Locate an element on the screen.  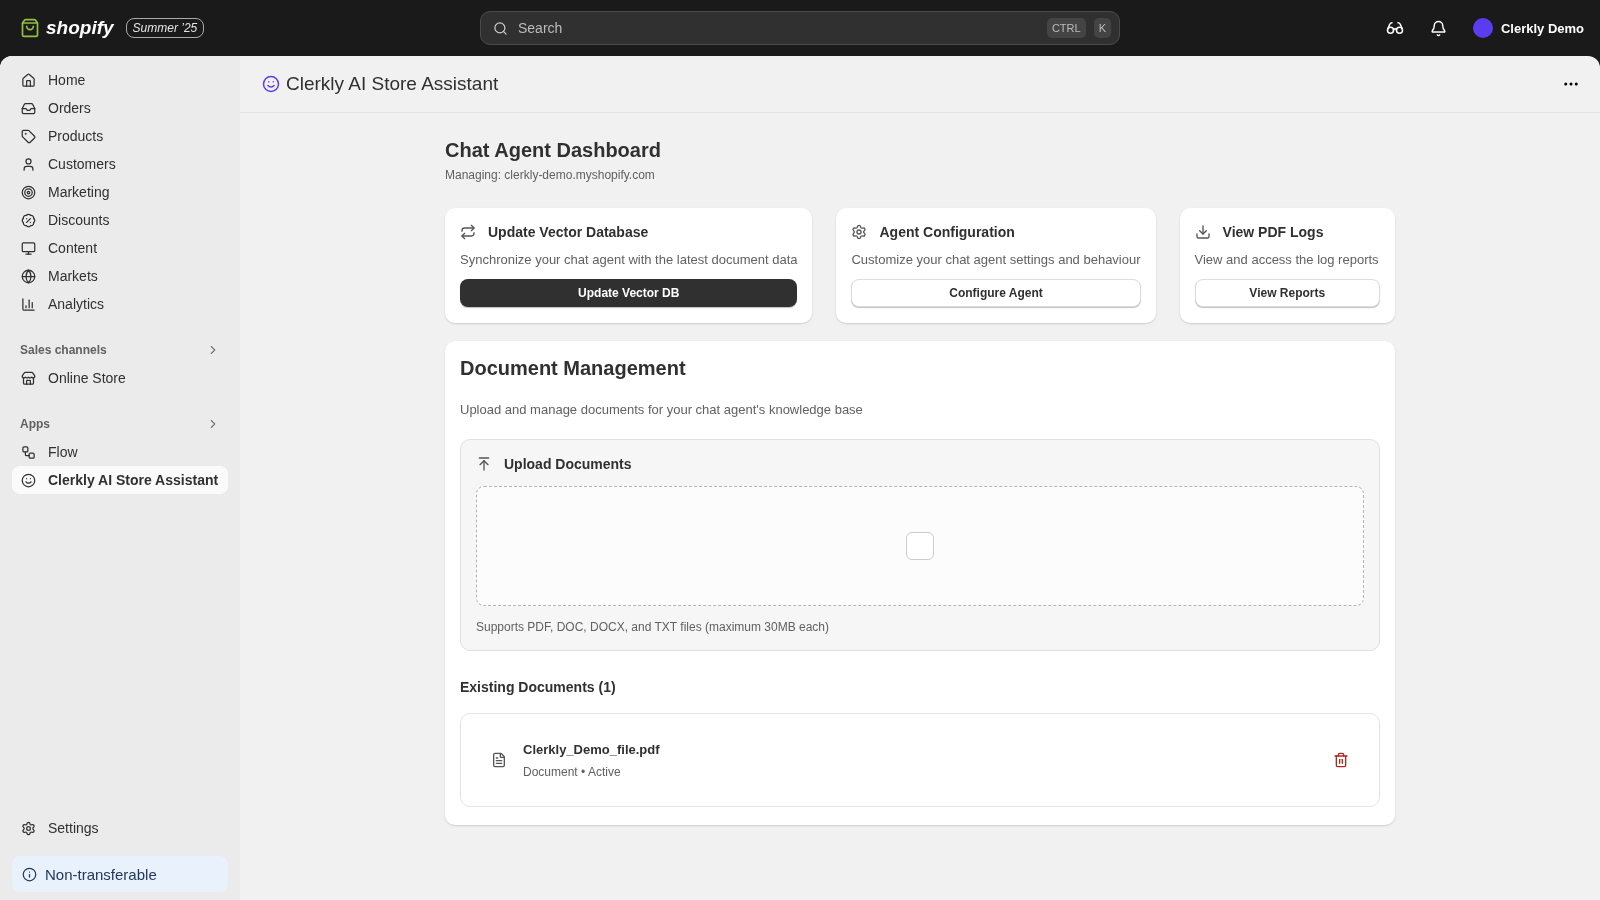
documents-count-heading: Existing Documents (1) is located at coordinates (538, 687).